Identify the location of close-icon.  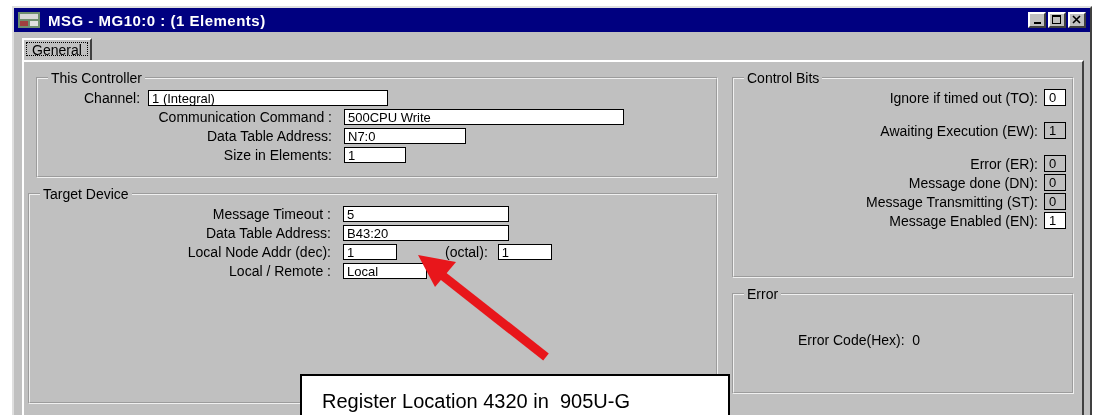
(1077, 20).